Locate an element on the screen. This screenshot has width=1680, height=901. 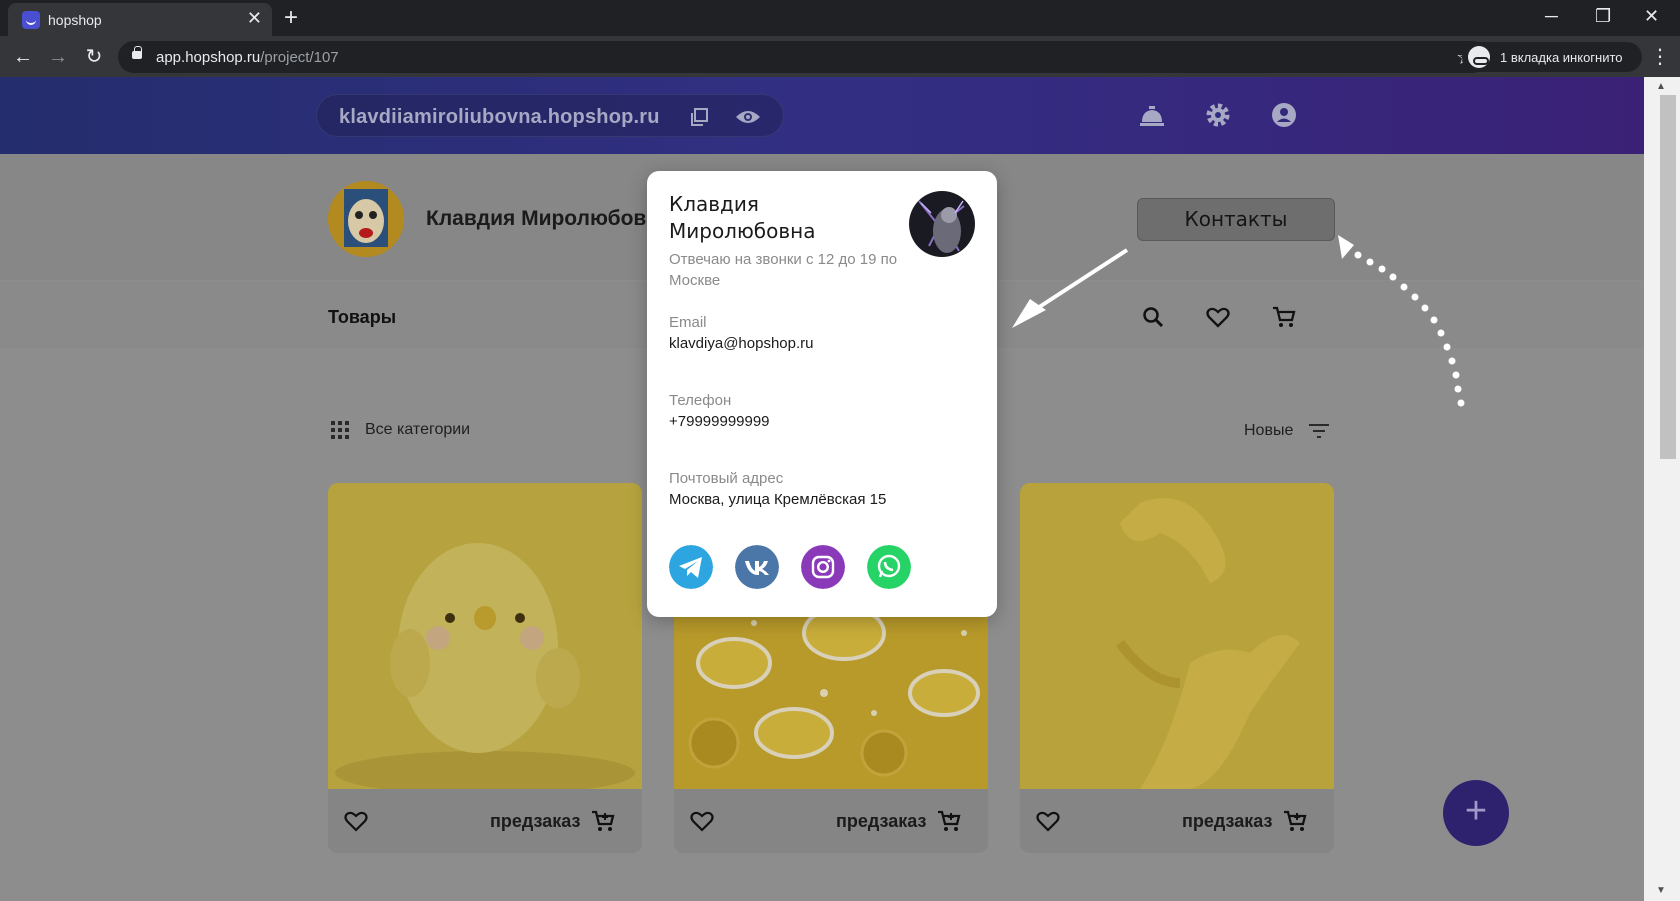
scroll-thumb is located at coordinates (1668, 277).